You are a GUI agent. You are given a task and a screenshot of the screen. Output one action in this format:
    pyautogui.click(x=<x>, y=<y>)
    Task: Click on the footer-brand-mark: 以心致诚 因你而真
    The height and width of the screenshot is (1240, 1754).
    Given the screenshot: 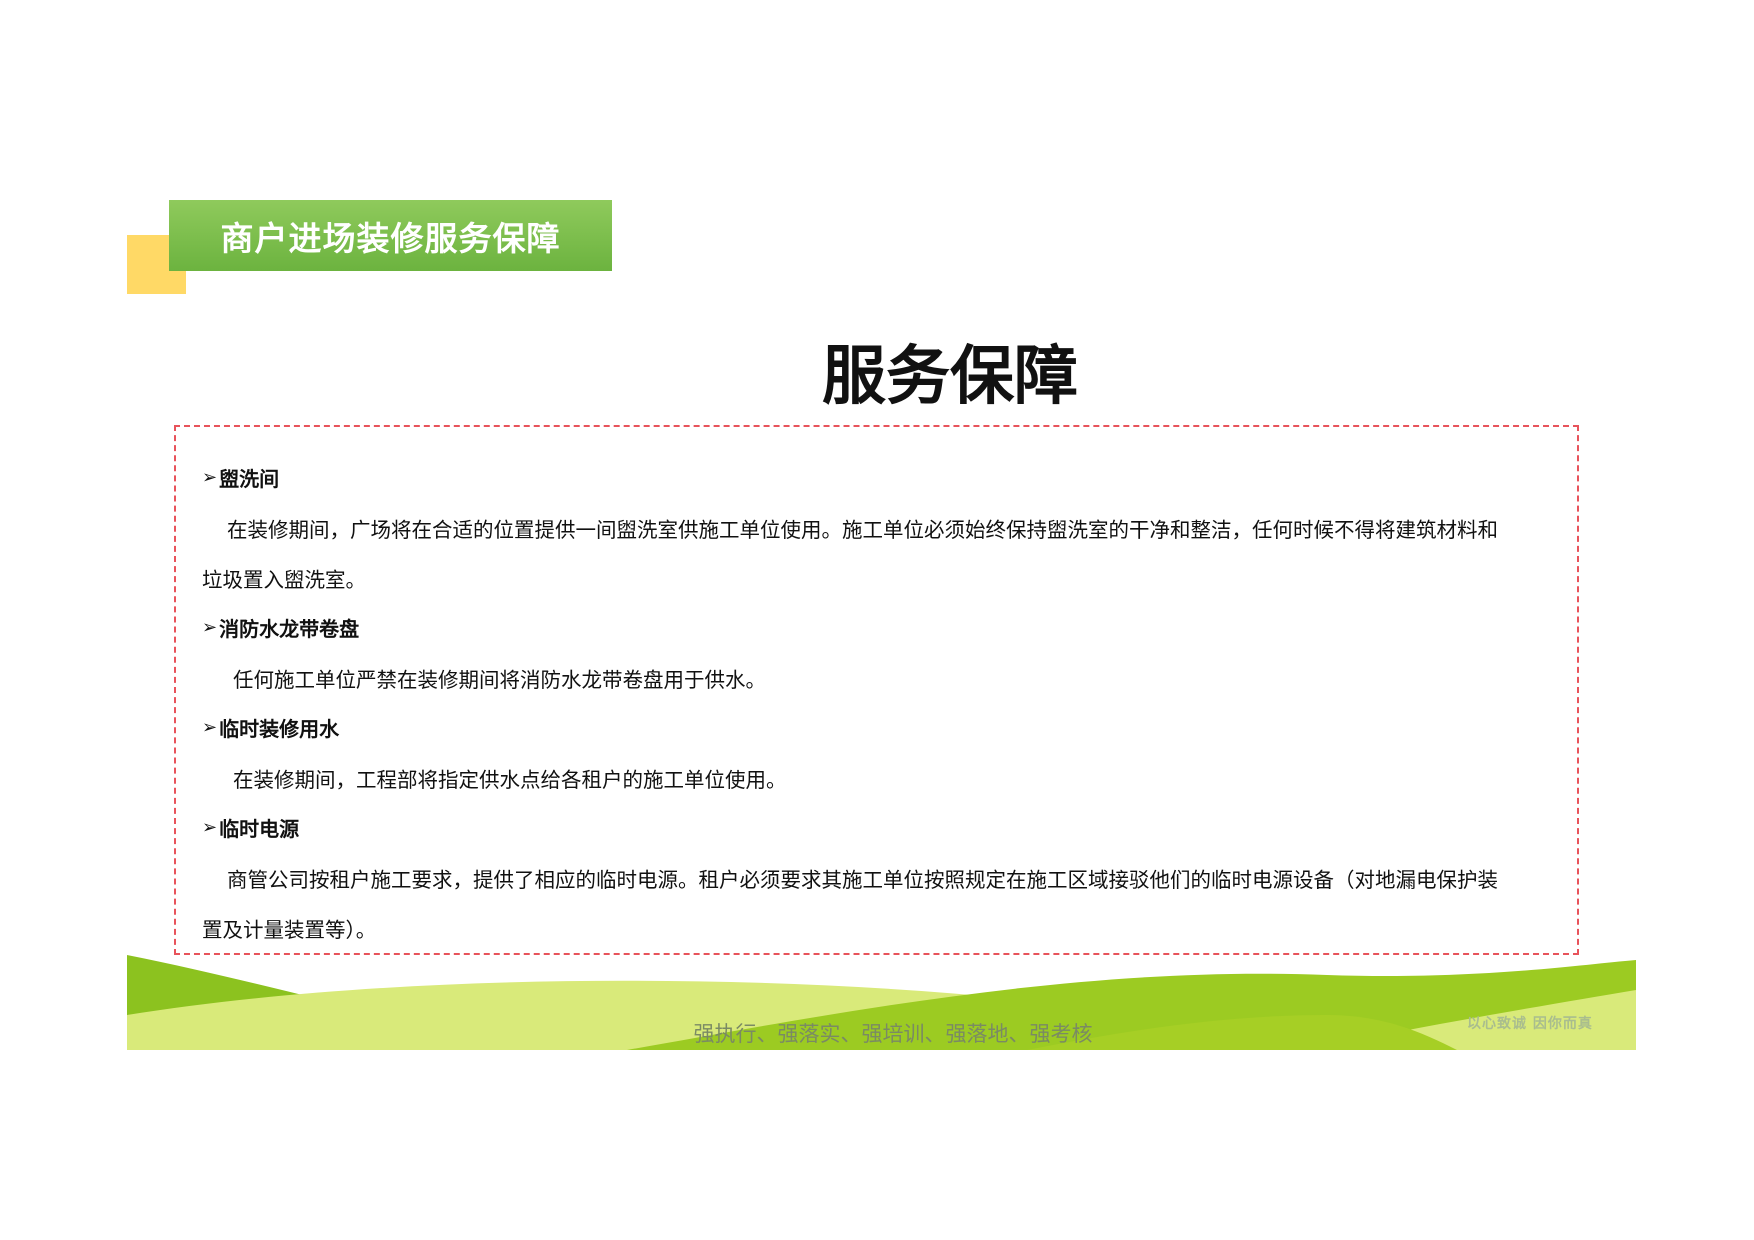 What is the action you would take?
    pyautogui.click(x=1530, y=1024)
    